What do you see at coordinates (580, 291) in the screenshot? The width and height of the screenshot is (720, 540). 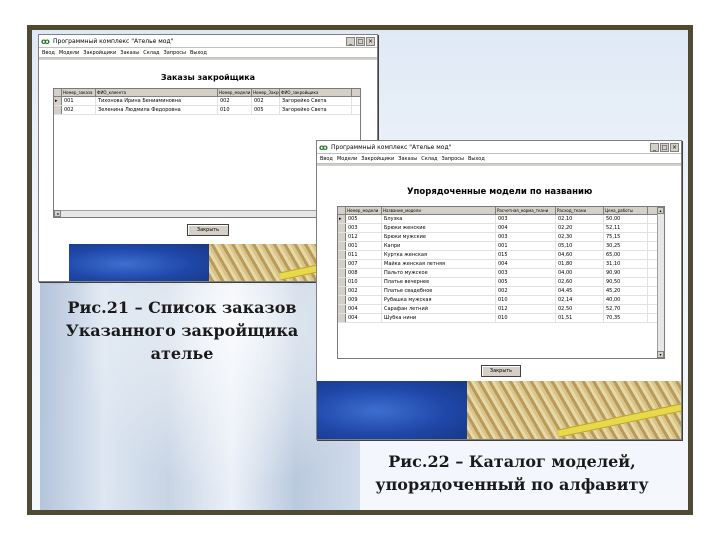 I see `fabric-usage-cell: 04,45` at bounding box center [580, 291].